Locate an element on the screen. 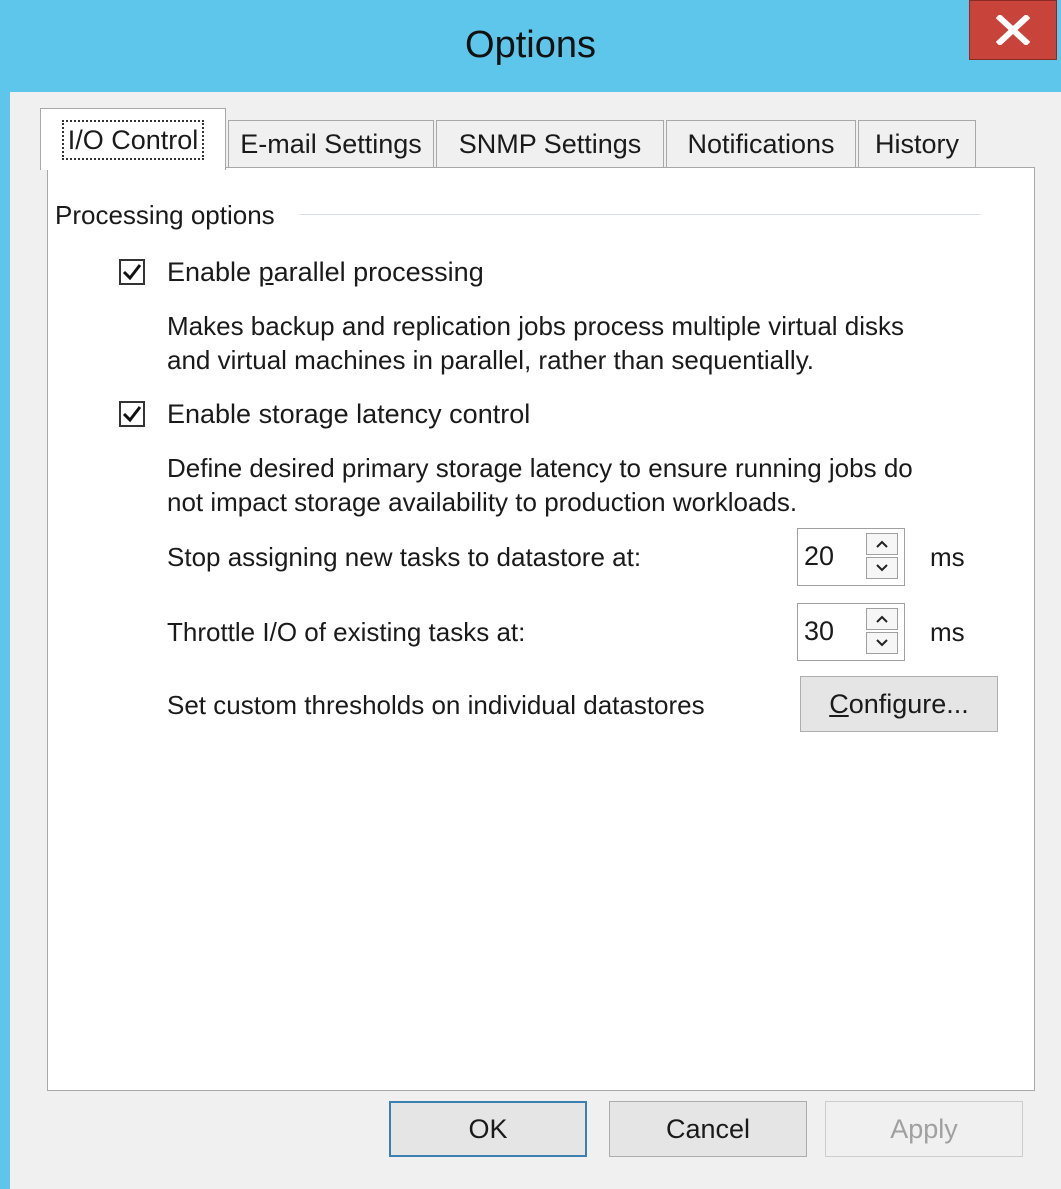 This screenshot has height=1189, width=1061. tab-email-settings: E-mail Settings is located at coordinates (331, 144).